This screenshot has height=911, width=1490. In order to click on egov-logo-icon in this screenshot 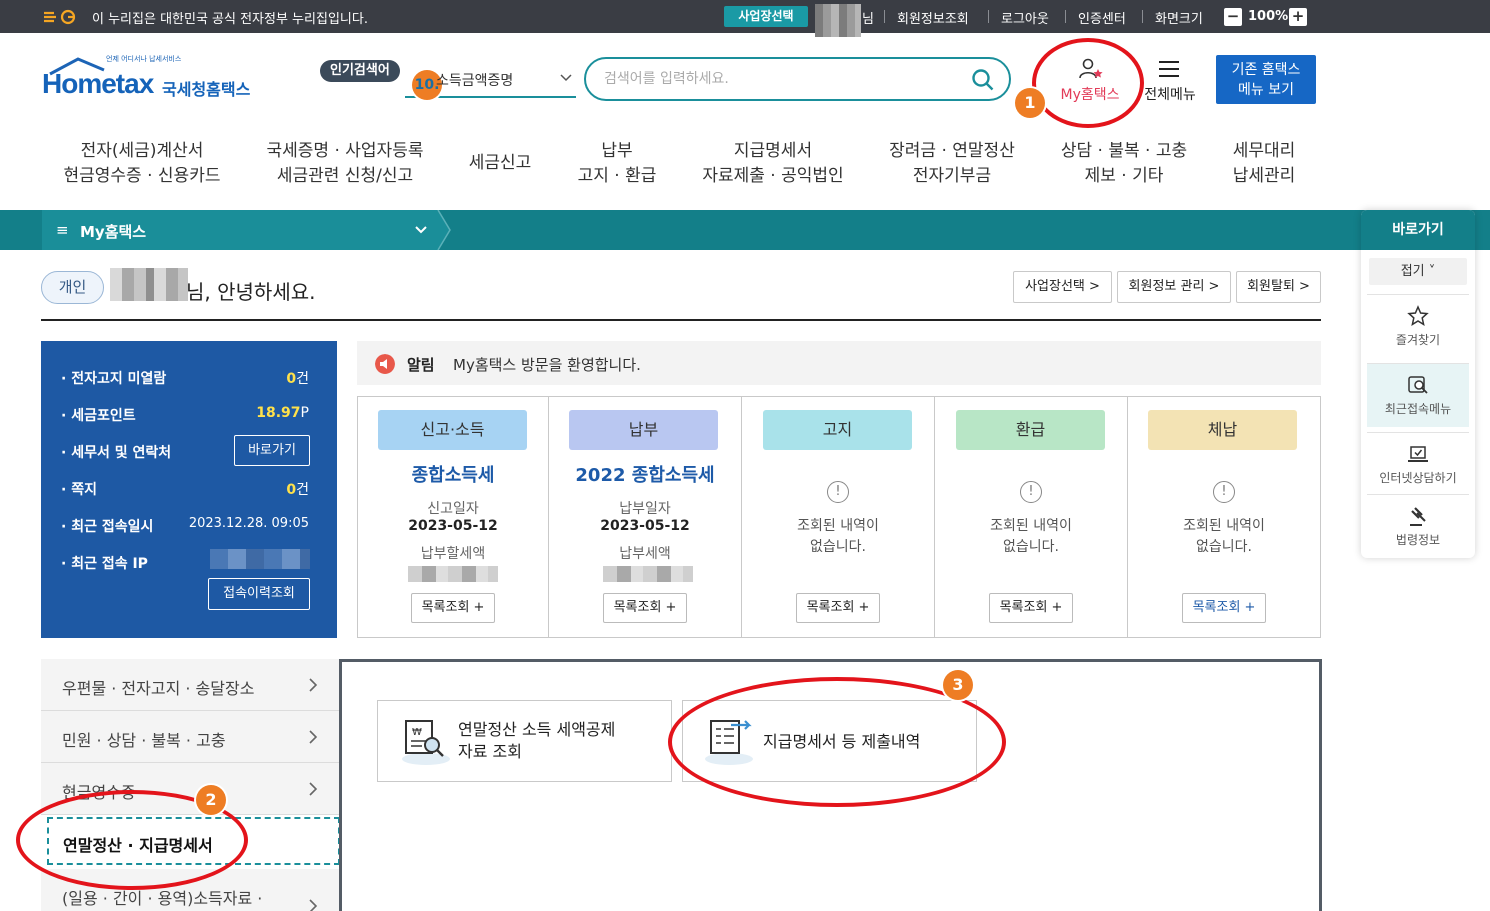, I will do `click(60, 17)`.